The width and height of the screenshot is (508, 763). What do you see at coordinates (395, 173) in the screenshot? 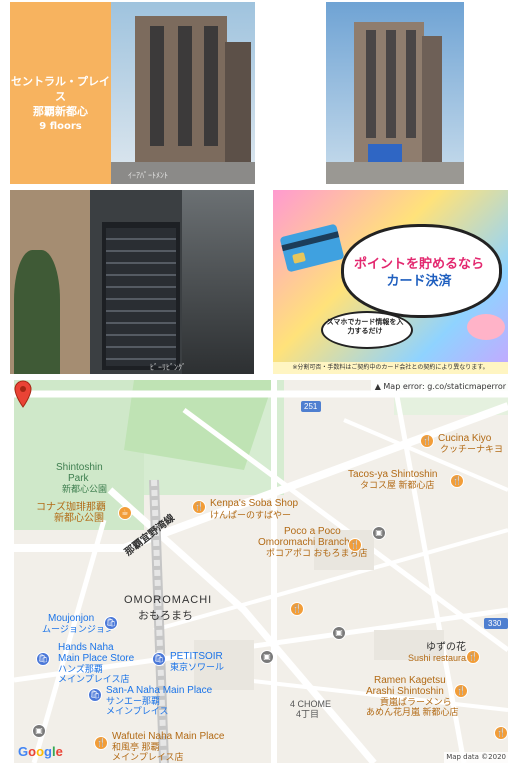
I see `street` at bounding box center [395, 173].